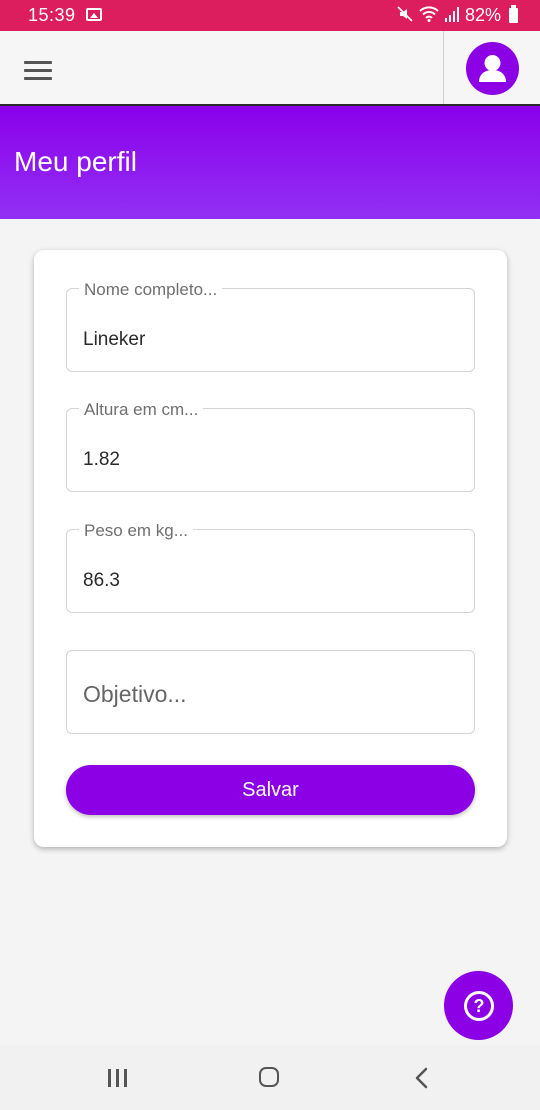 The width and height of the screenshot is (540, 1110). I want to click on height-value: 1.82, so click(101, 459).